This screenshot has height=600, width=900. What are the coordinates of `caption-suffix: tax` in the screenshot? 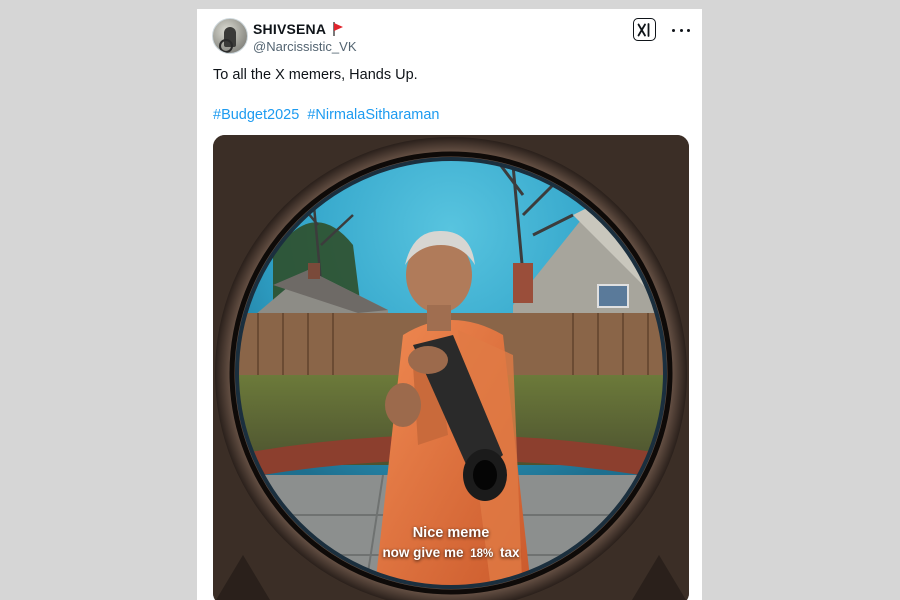 It's located at (510, 552).